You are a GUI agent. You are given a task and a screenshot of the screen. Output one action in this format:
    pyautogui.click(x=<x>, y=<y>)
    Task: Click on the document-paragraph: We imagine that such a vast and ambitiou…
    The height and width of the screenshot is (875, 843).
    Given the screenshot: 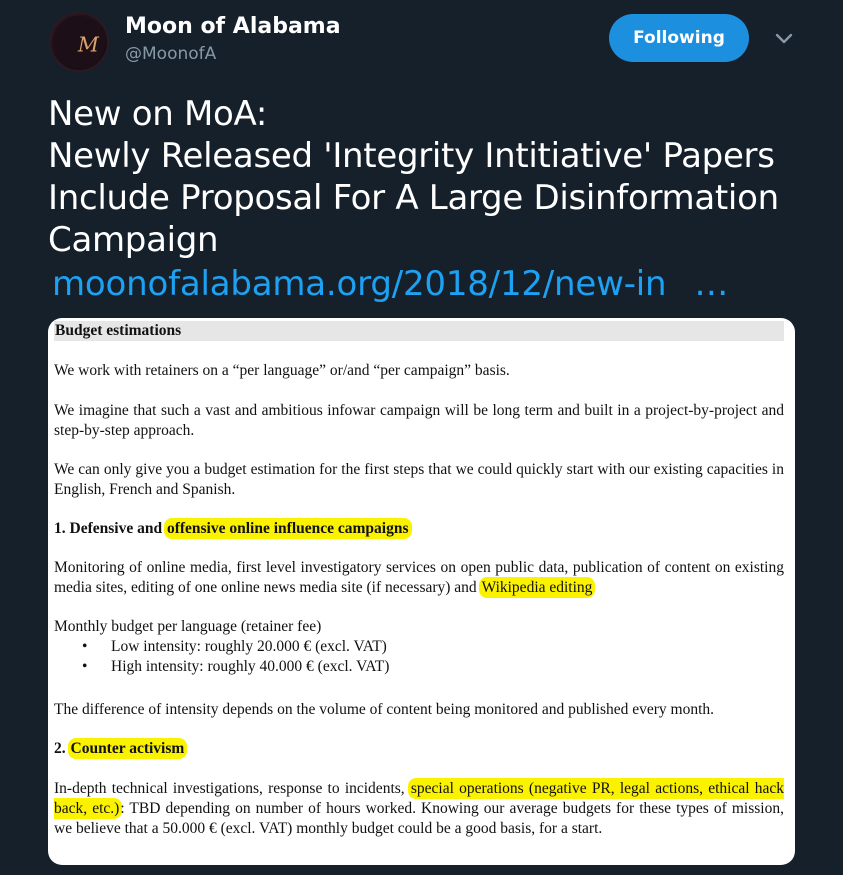 What is the action you would take?
    pyautogui.click(x=419, y=420)
    